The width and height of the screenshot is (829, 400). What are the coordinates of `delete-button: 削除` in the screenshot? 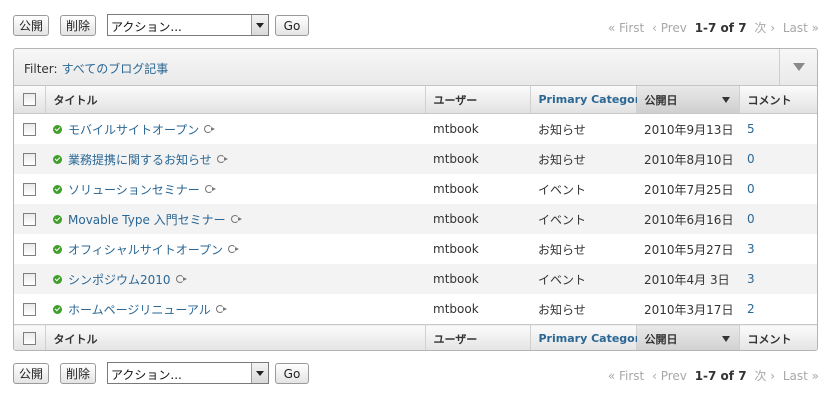 It's located at (78, 25).